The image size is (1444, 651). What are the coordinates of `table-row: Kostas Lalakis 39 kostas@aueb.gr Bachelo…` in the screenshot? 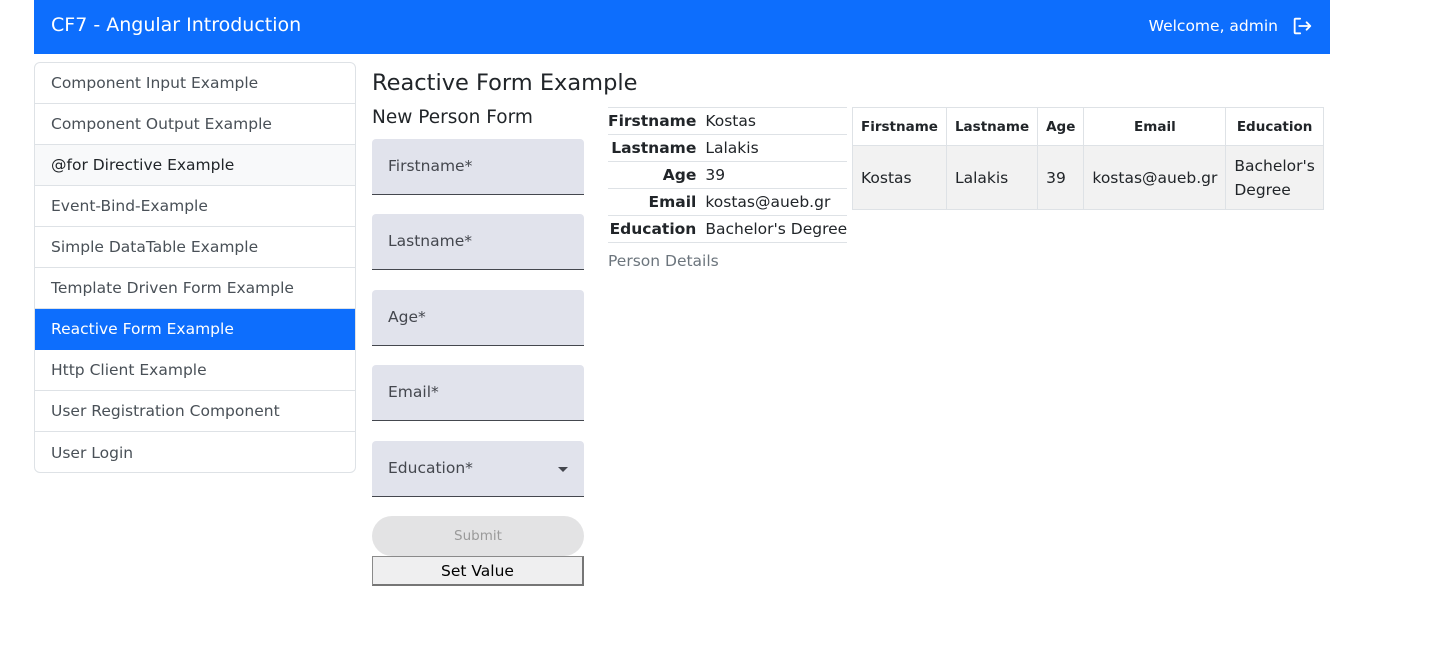 It's located at (1088, 177).